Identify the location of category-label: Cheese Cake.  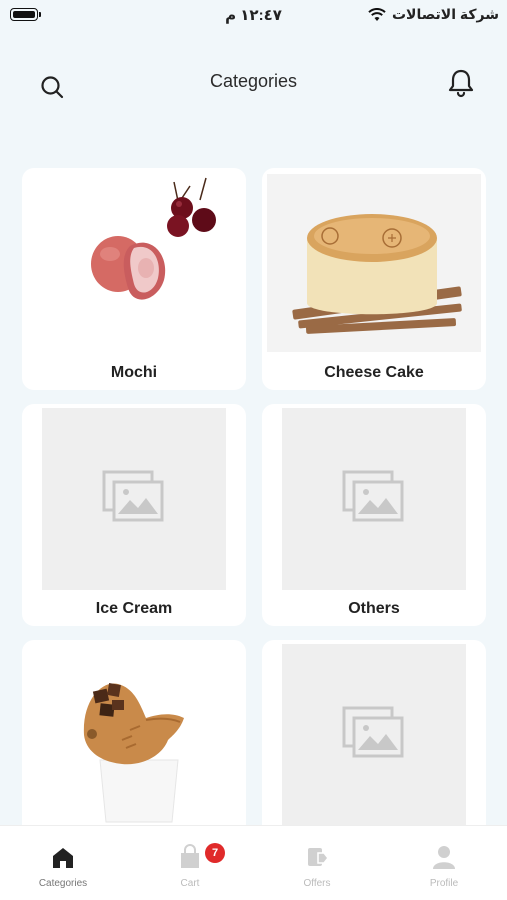
(374, 372).